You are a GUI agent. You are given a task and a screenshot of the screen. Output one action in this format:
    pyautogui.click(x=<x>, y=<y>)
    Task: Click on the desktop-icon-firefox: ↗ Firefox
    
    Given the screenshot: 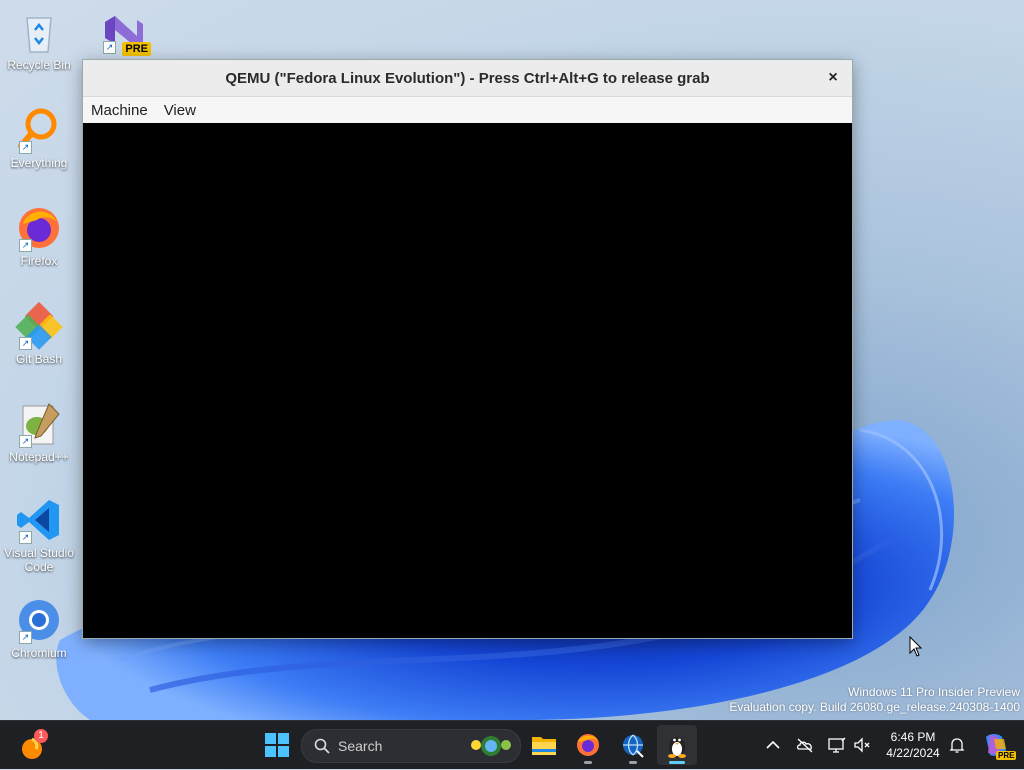 What is the action you would take?
    pyautogui.click(x=39, y=236)
    